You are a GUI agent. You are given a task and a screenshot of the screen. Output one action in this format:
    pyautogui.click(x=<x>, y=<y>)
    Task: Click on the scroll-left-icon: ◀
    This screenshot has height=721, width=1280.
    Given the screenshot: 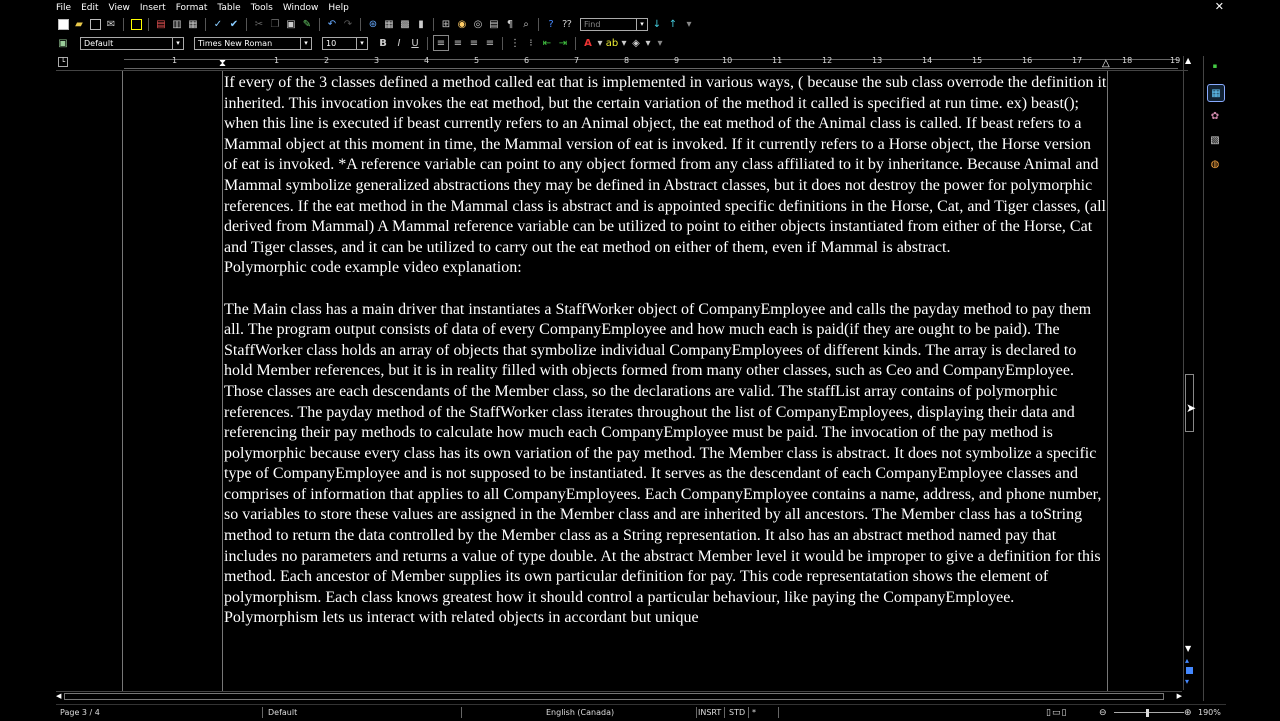 What is the action you would take?
    pyautogui.click(x=58, y=696)
    